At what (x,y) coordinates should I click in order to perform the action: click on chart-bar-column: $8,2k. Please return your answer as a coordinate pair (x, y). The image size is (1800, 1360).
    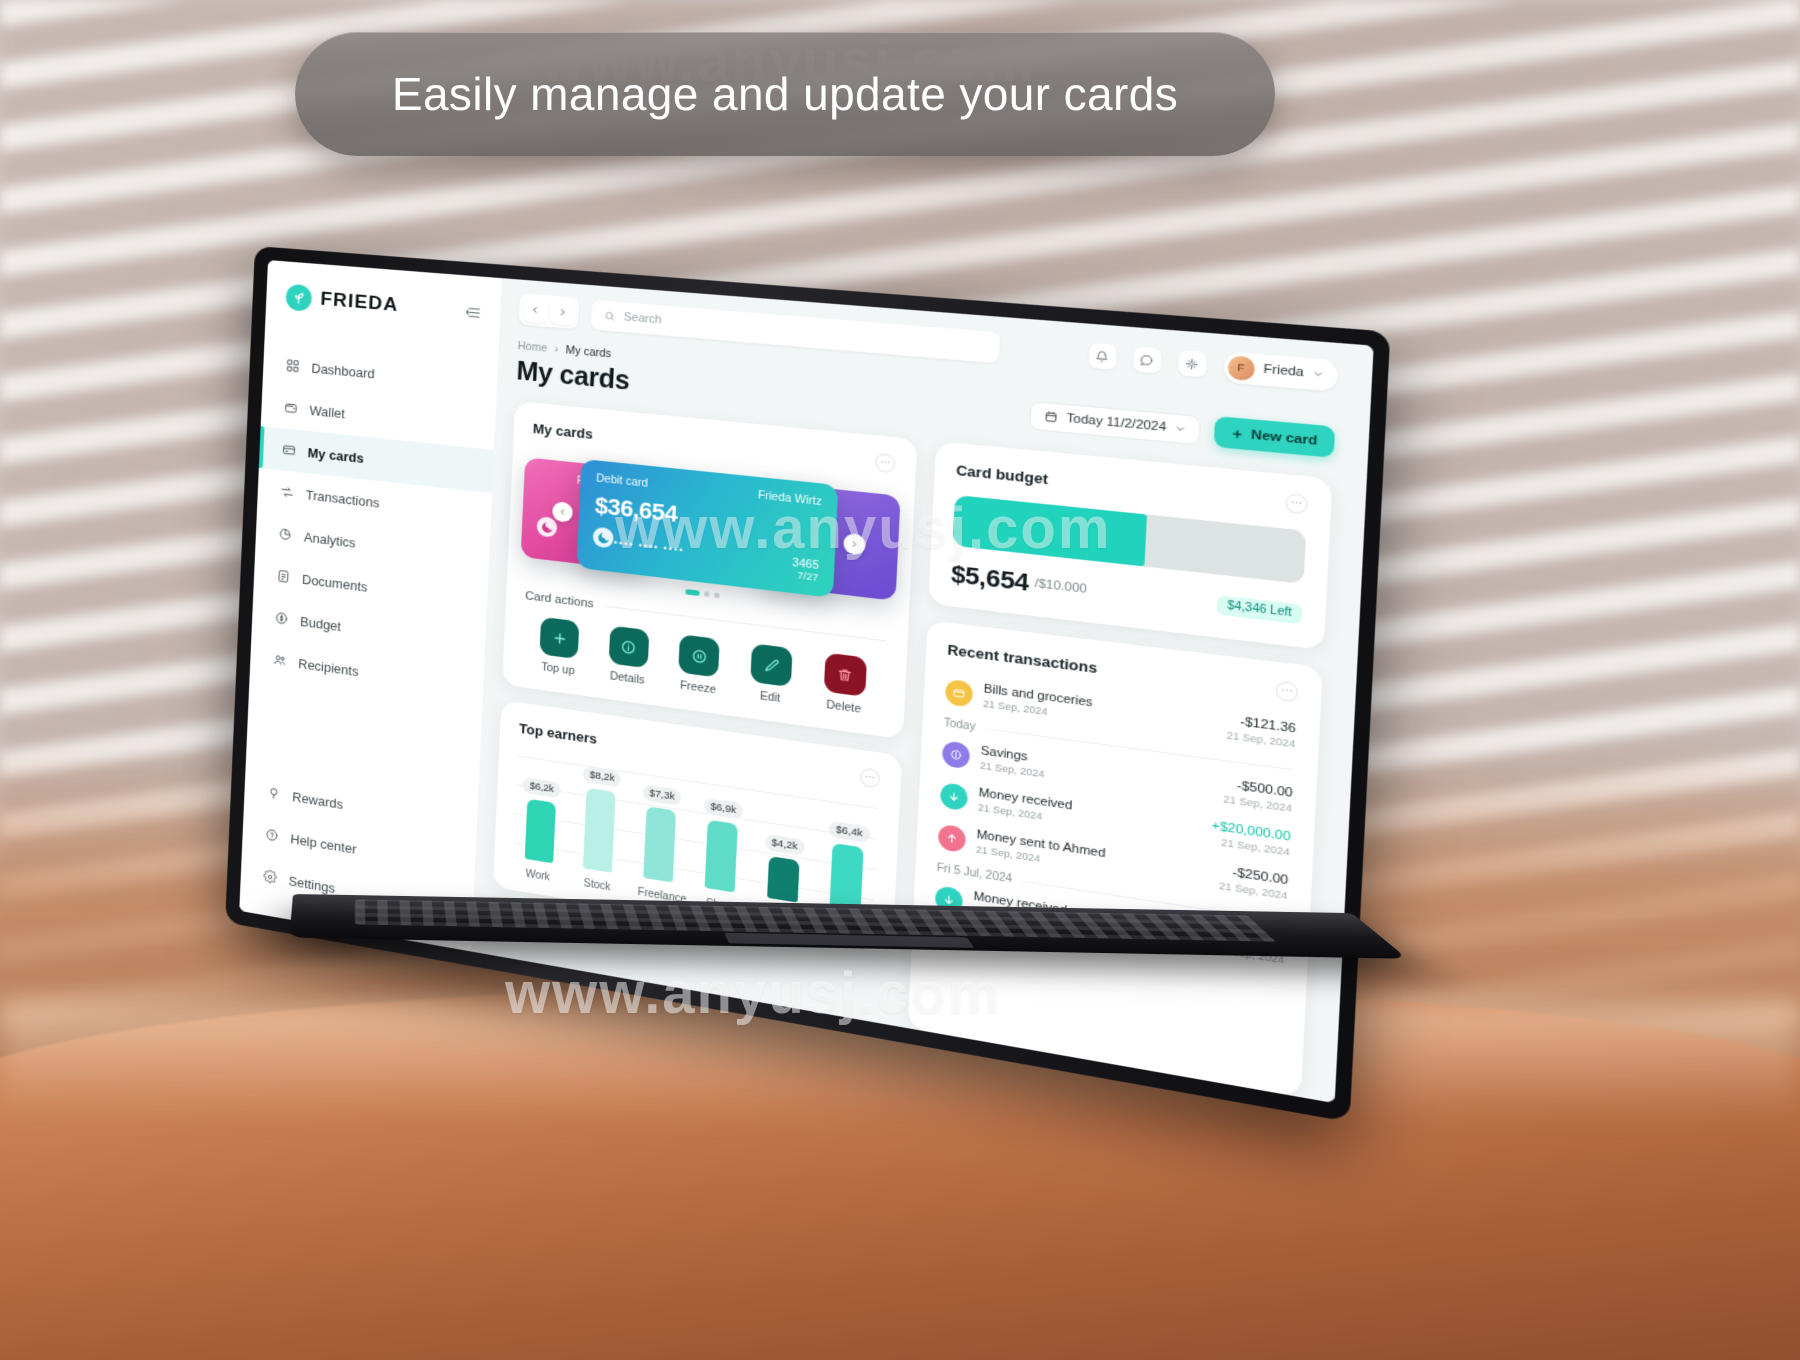
    Looking at the image, I should click on (600, 819).